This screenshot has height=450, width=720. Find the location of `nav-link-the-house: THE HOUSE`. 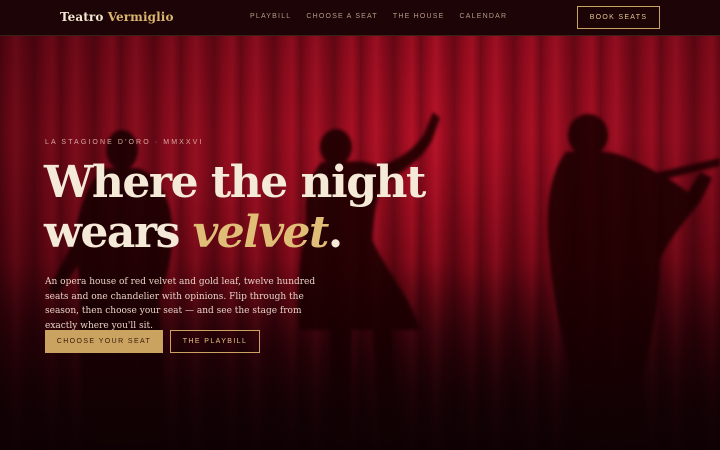

nav-link-the-house: THE HOUSE is located at coordinates (419, 16).